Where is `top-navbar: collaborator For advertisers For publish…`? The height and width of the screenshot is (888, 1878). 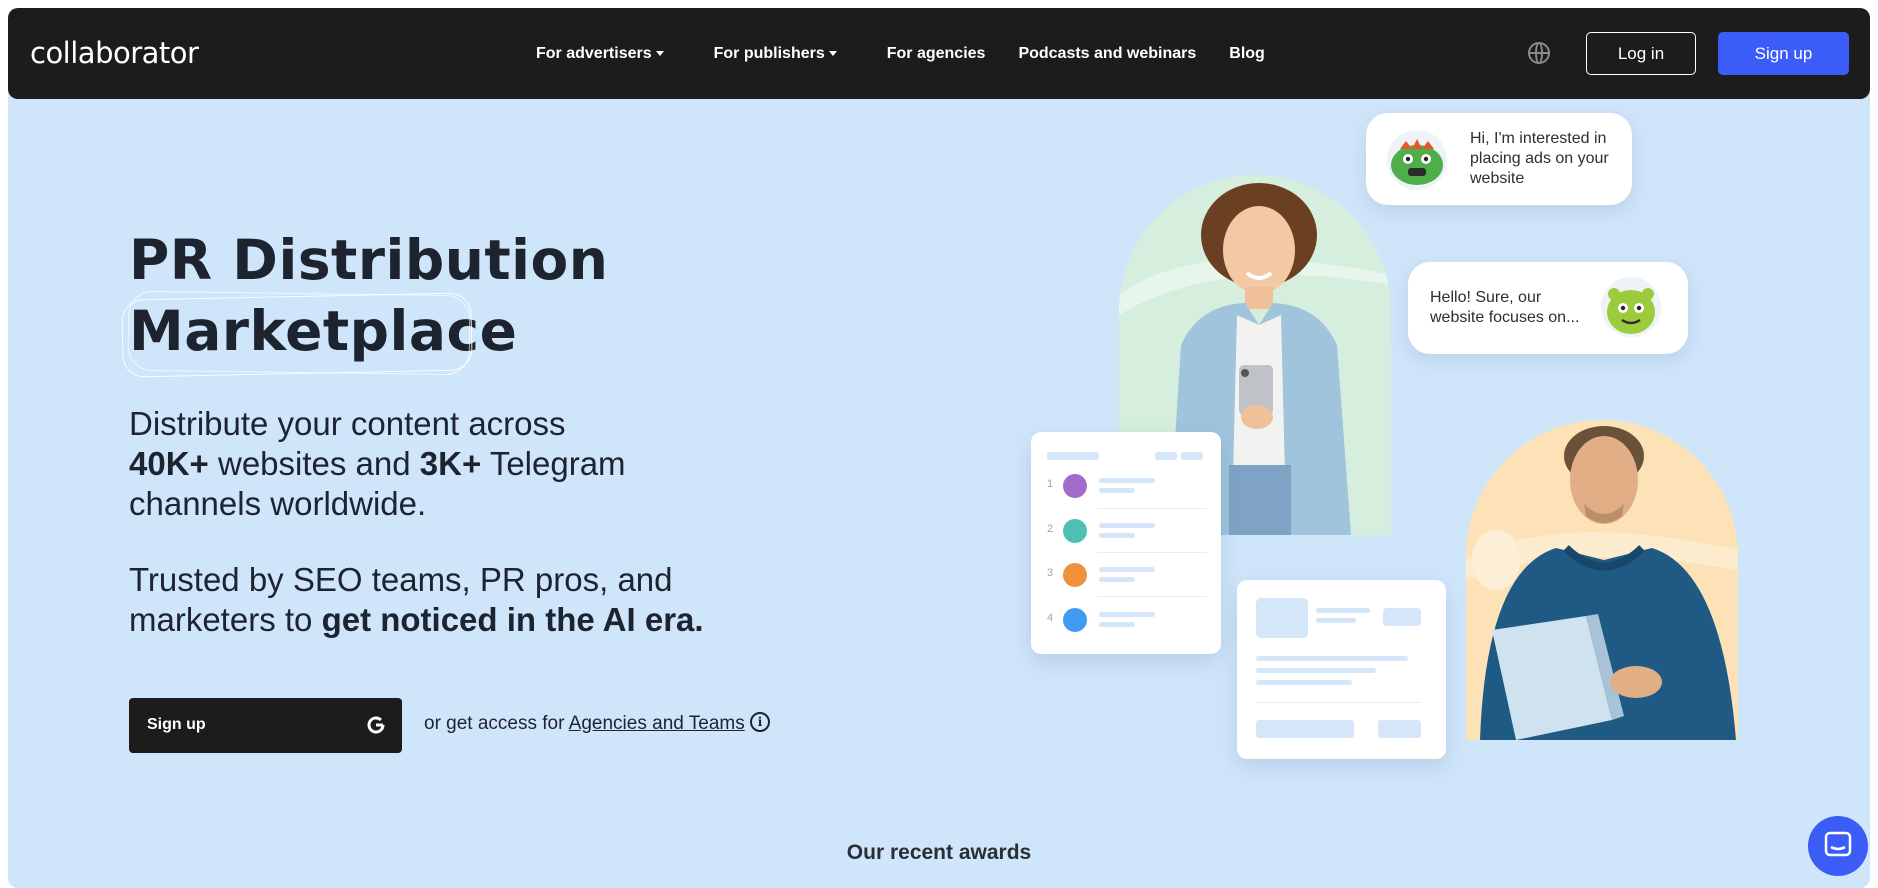
top-navbar: collaborator For advertisers For publish… is located at coordinates (939, 53).